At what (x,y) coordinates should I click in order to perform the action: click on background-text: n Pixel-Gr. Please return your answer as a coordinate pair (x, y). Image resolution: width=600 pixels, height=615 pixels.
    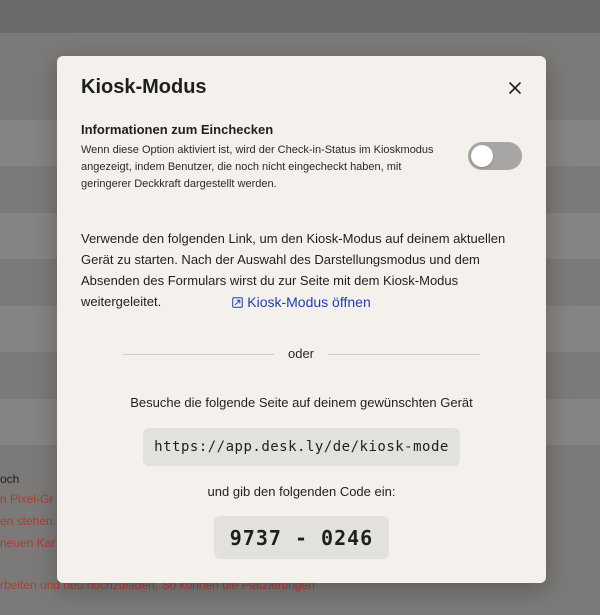
    Looking at the image, I should click on (27, 499).